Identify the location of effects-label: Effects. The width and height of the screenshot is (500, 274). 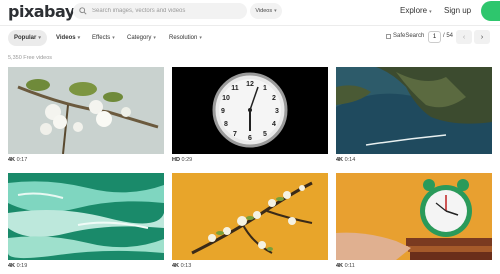
(101, 38).